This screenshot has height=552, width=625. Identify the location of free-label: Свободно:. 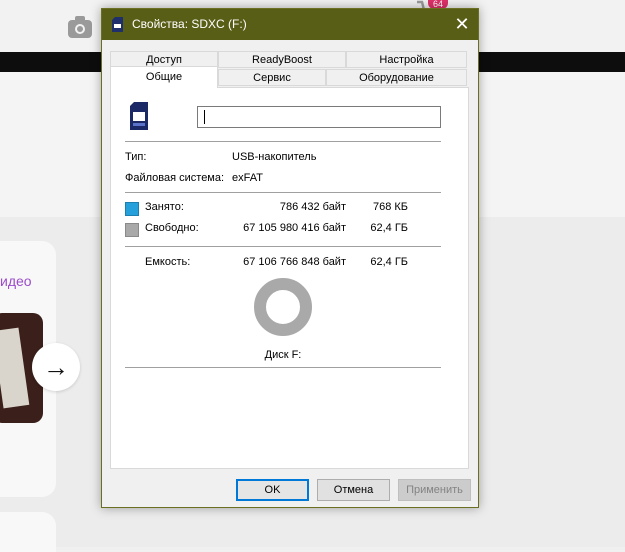
(172, 228).